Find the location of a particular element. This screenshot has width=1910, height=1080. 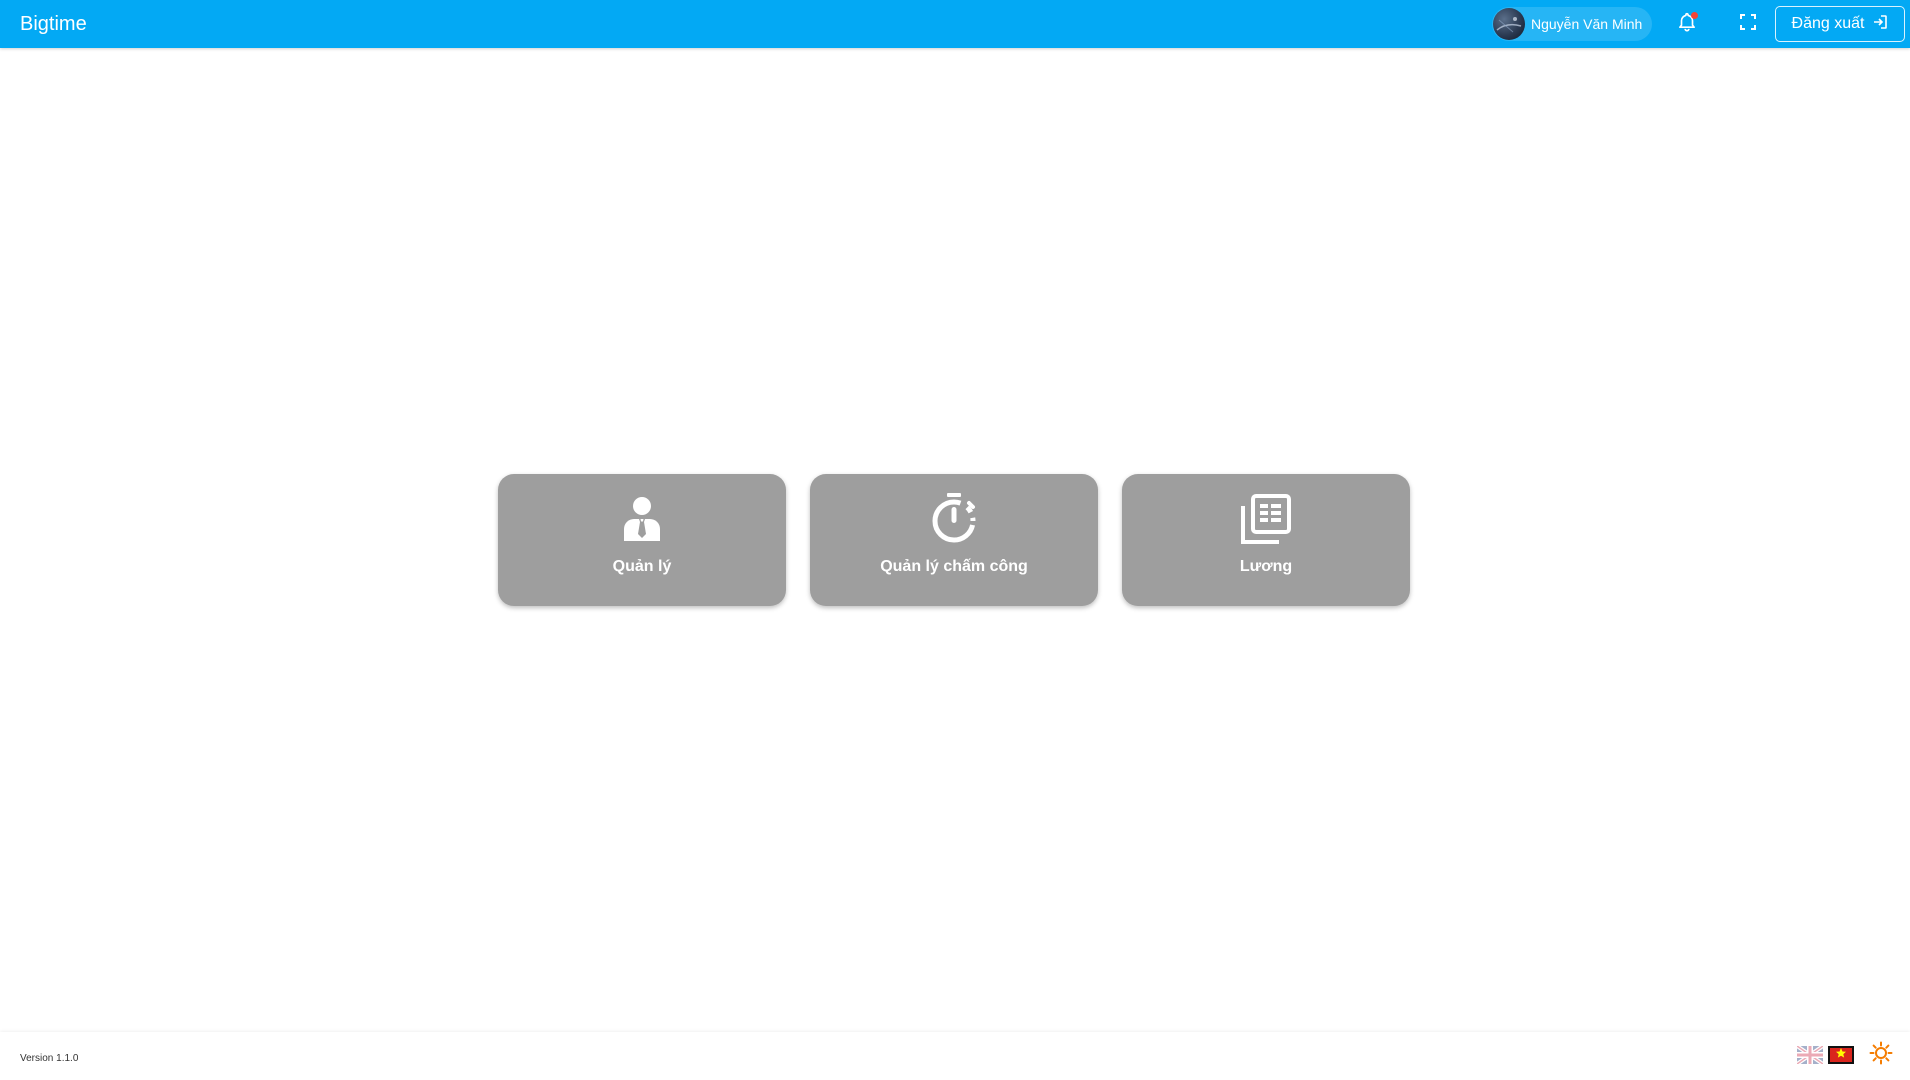

tile-label: Quản lý is located at coordinates (642, 566).